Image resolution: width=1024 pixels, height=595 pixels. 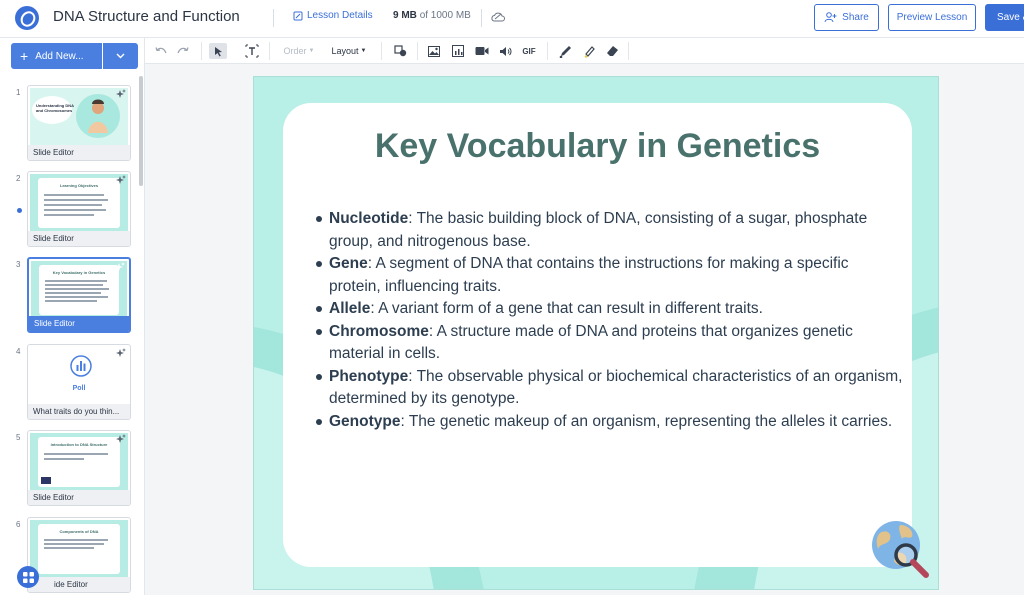 I want to click on gif-tool-button: GIF, so click(x=529, y=51).